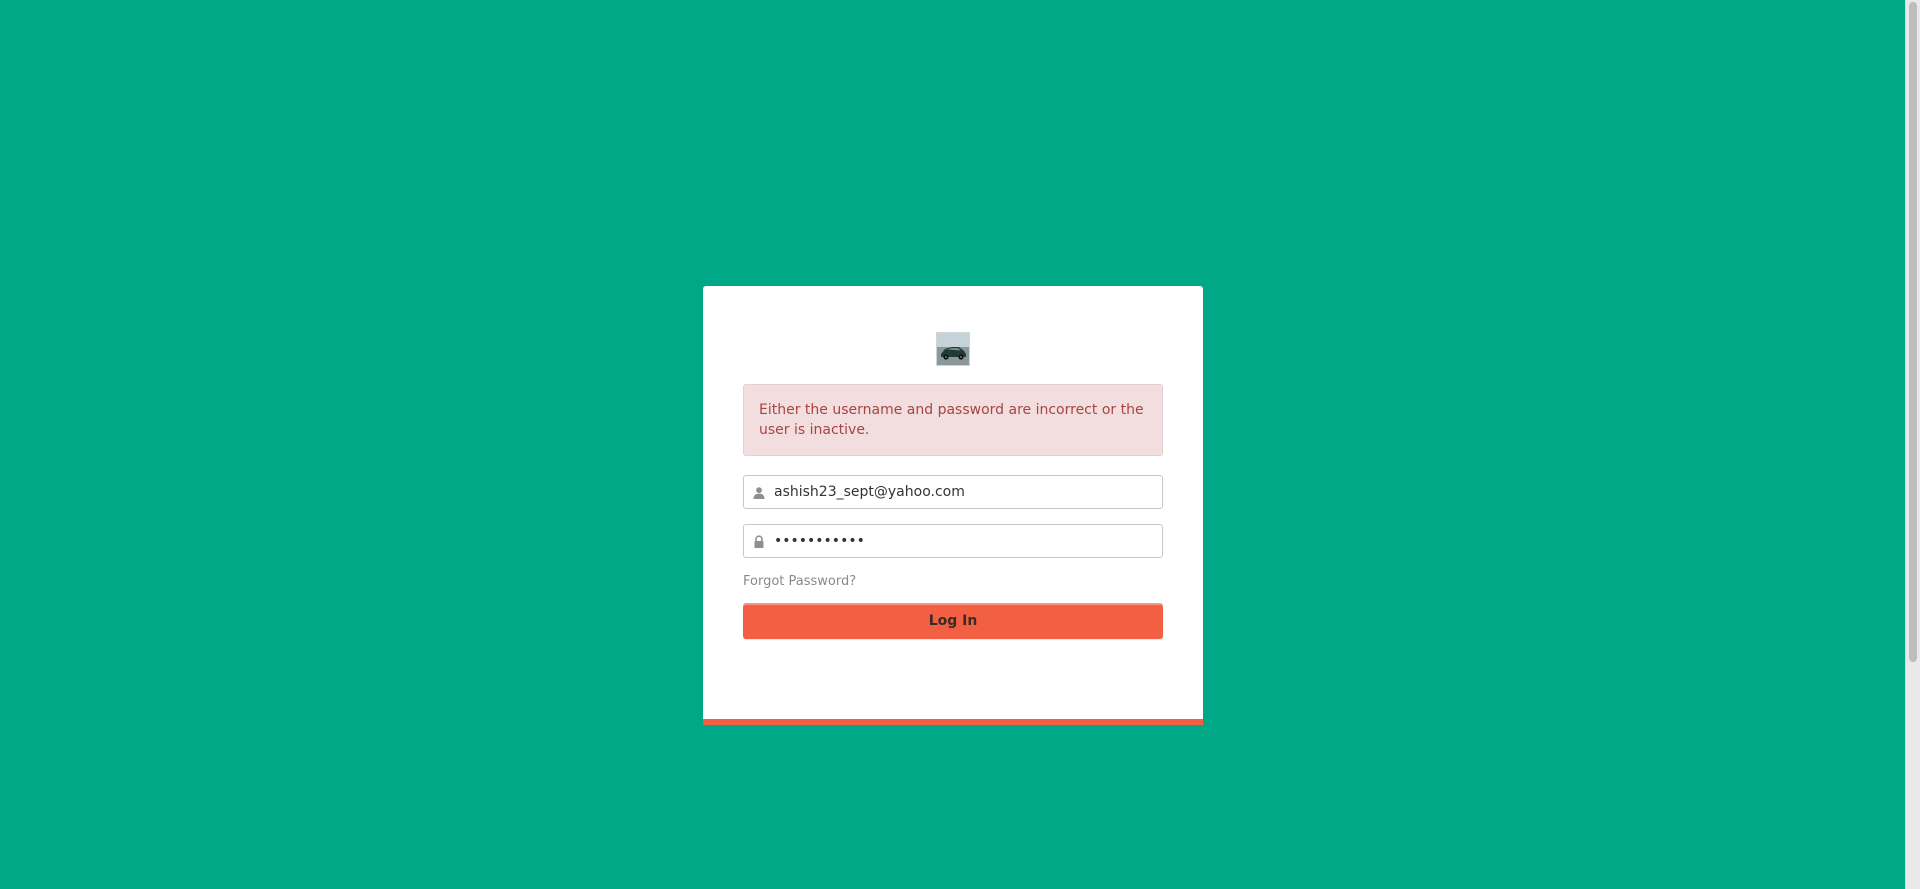 The height and width of the screenshot is (889, 1920). I want to click on password-value: •••••••••••, so click(819, 541).